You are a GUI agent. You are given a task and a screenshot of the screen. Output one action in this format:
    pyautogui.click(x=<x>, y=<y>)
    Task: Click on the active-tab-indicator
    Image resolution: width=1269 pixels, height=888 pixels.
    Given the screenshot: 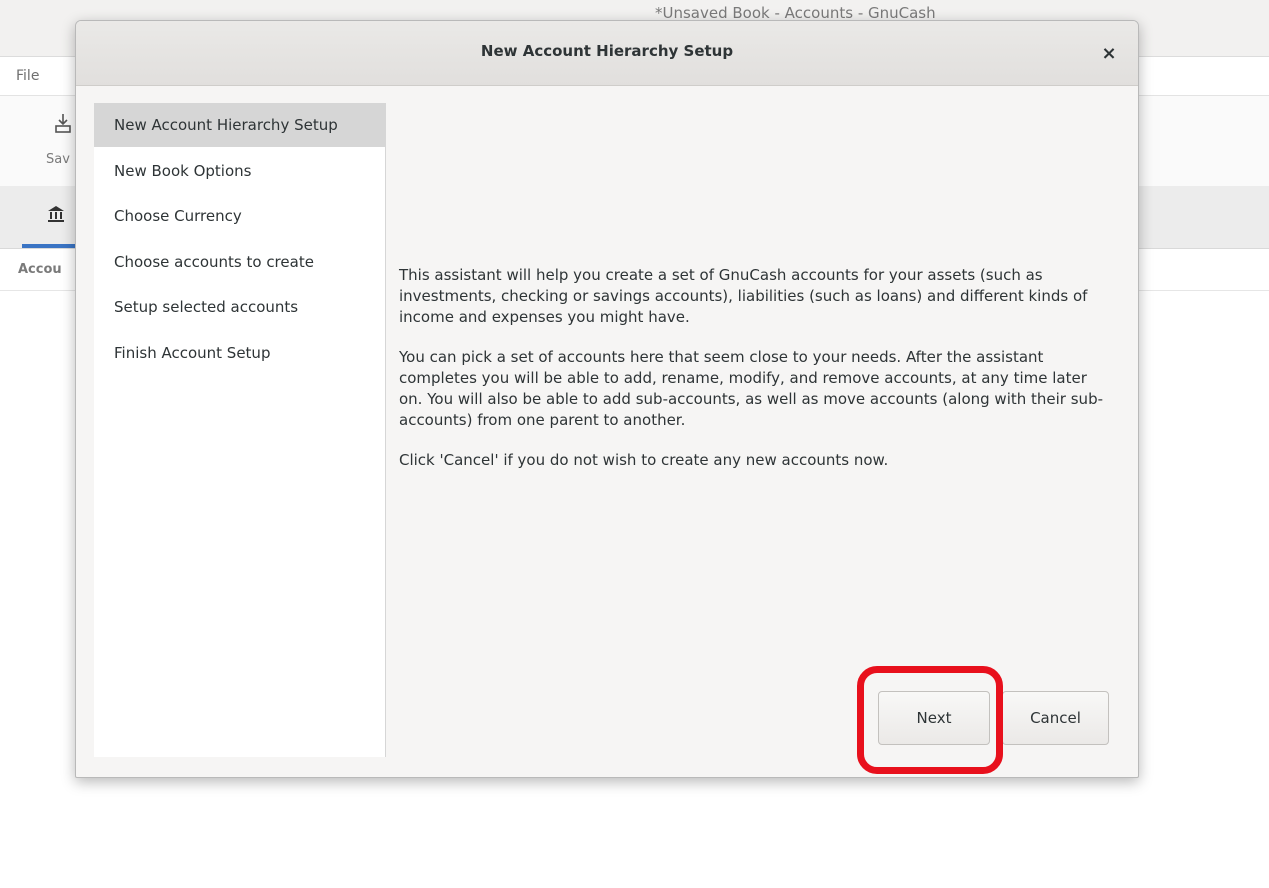 What is the action you would take?
    pyautogui.click(x=52, y=246)
    